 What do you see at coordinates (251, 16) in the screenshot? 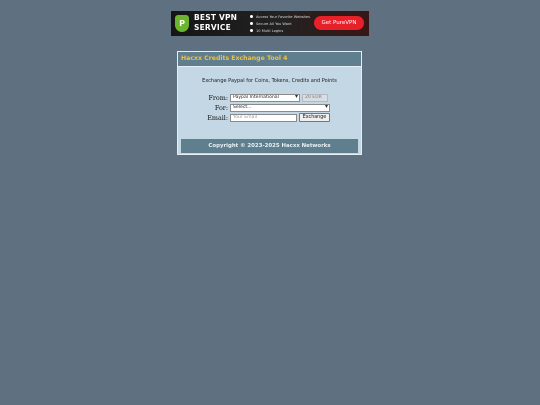
I see `lock-icon` at bounding box center [251, 16].